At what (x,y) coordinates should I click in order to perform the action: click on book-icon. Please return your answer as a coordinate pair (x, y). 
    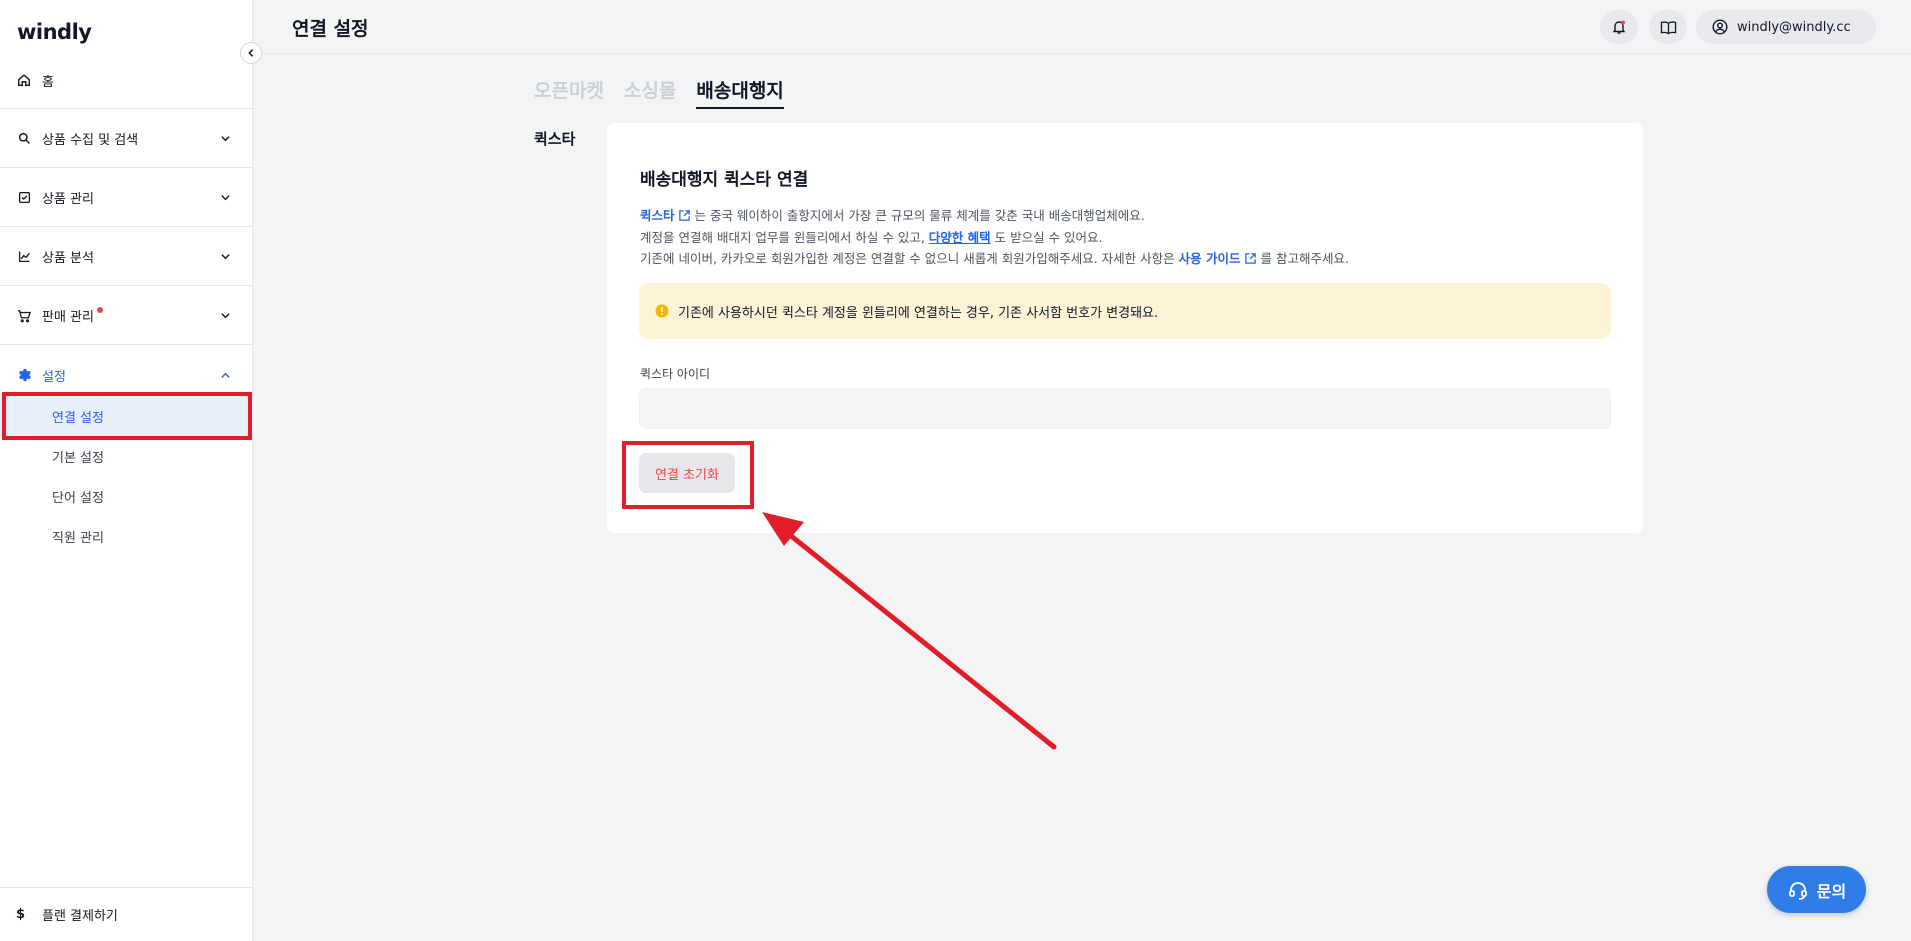
    Looking at the image, I should click on (1668, 27).